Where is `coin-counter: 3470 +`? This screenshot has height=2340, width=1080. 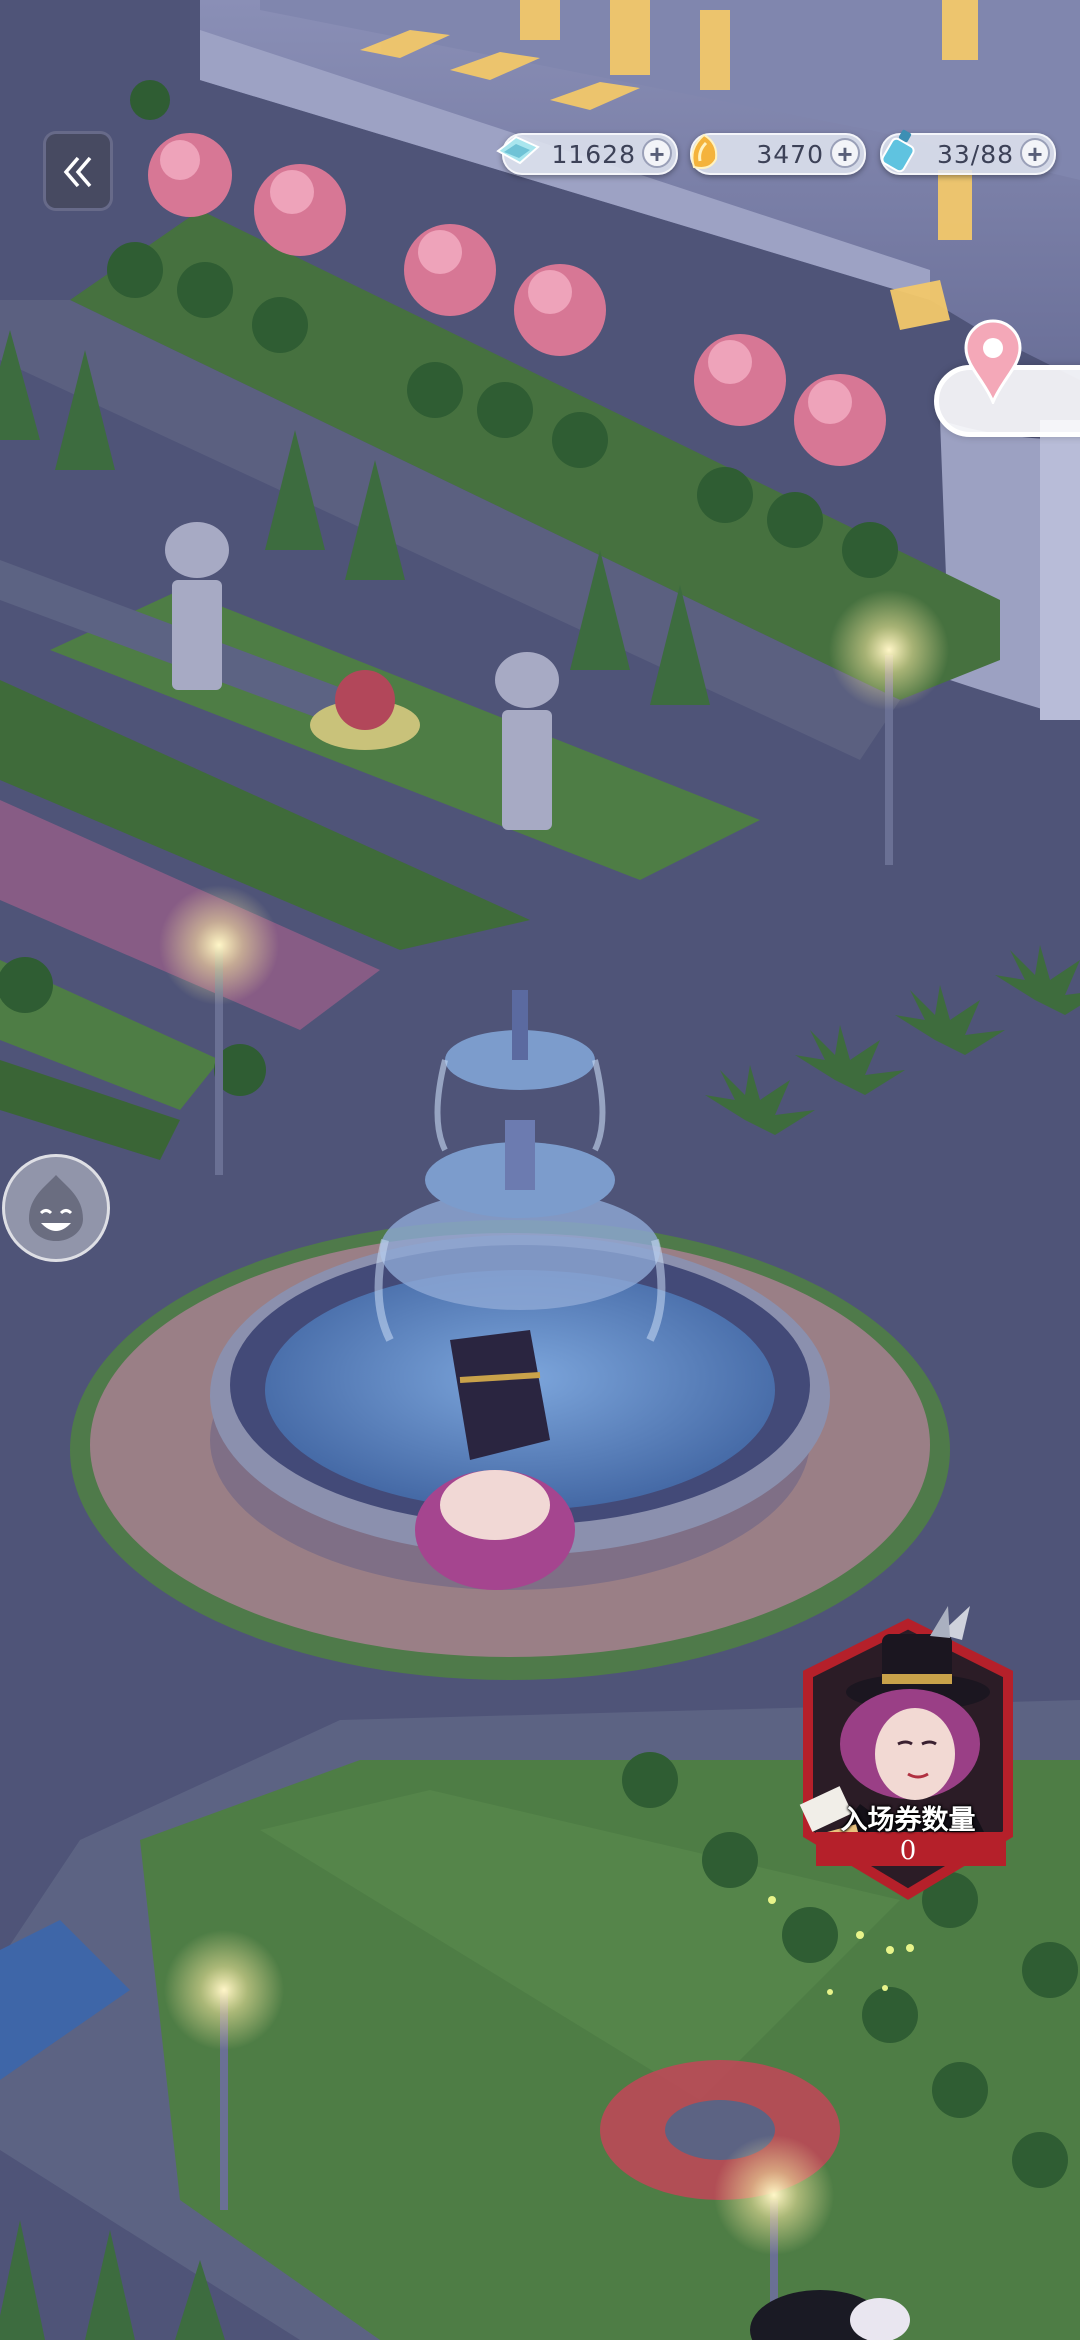
coin-counter: 3470 + is located at coordinates (778, 154).